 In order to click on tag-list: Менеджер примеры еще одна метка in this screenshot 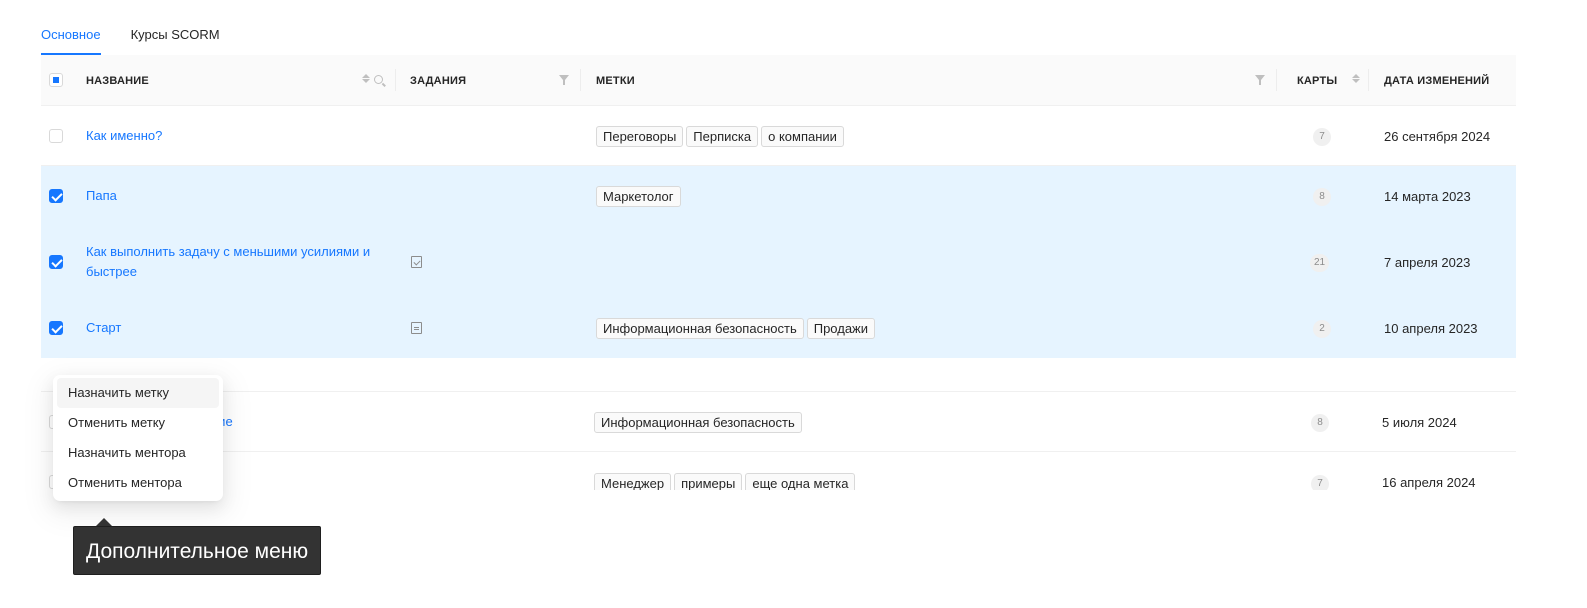, I will do `click(726, 481)`.